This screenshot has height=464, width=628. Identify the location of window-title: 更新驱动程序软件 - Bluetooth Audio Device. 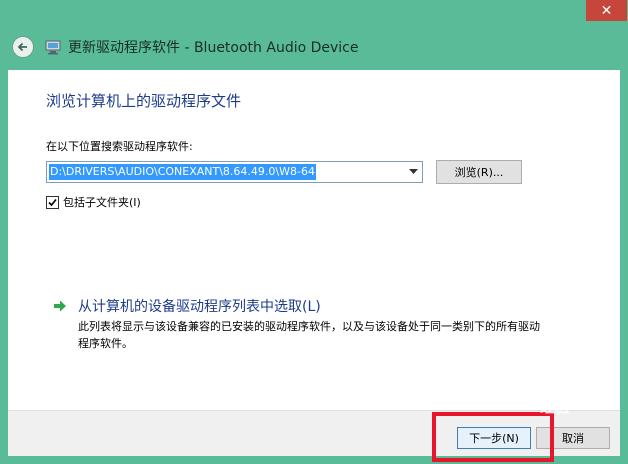
(213, 48).